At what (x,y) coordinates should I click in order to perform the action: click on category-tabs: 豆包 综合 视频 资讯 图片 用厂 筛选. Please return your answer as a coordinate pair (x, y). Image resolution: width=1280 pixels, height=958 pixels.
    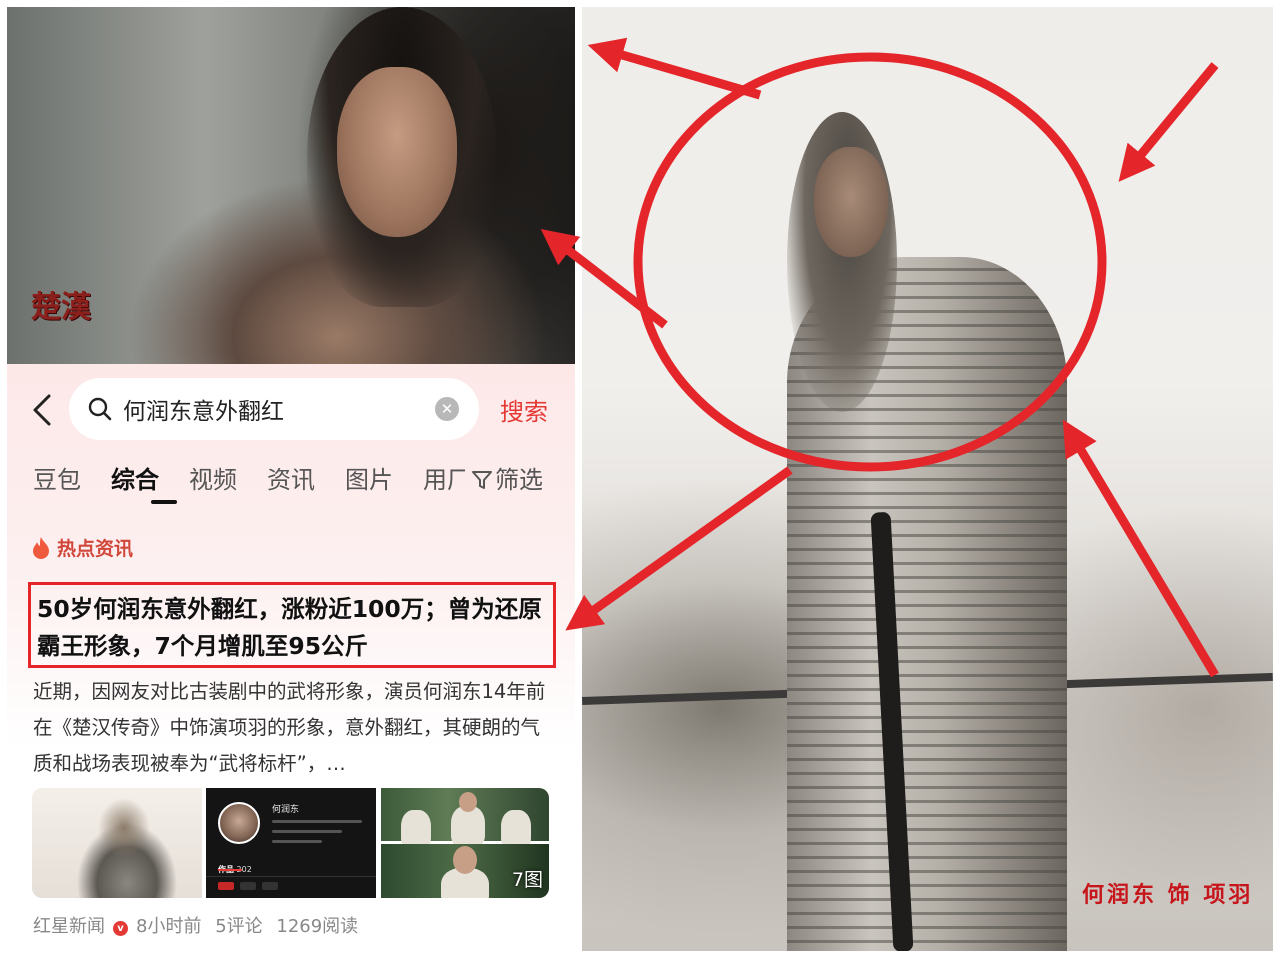
    Looking at the image, I should click on (303, 484).